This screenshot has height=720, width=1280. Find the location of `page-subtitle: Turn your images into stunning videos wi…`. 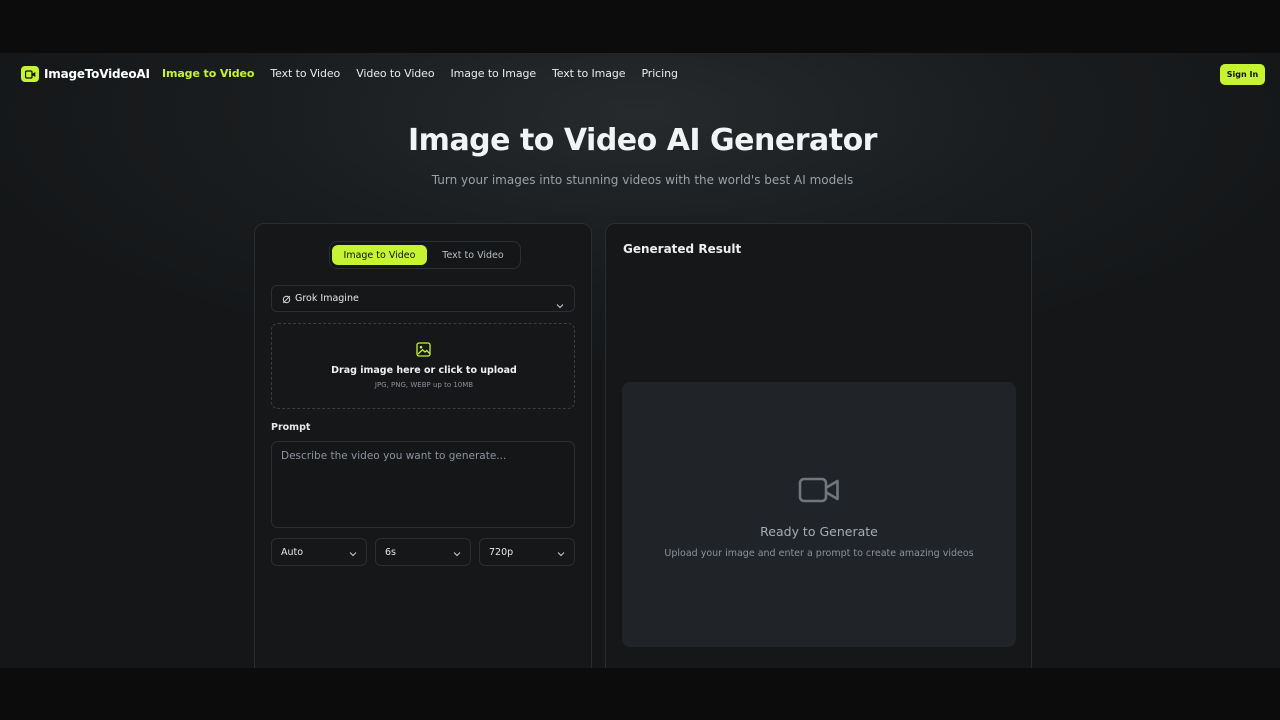

page-subtitle: Turn your images into stunning videos wi… is located at coordinates (642, 180).